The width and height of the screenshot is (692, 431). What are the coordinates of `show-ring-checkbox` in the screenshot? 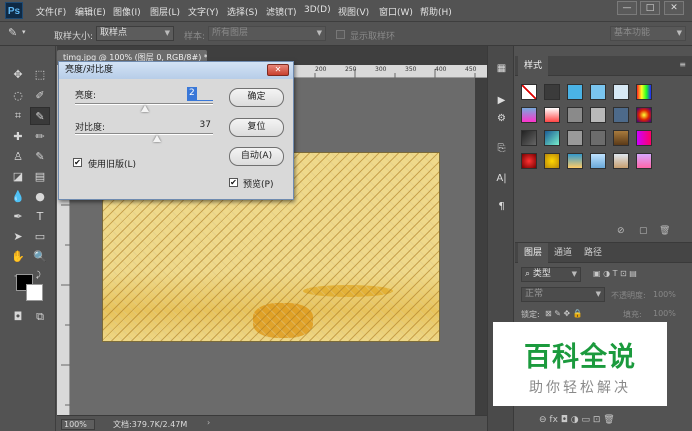 It's located at (340, 34).